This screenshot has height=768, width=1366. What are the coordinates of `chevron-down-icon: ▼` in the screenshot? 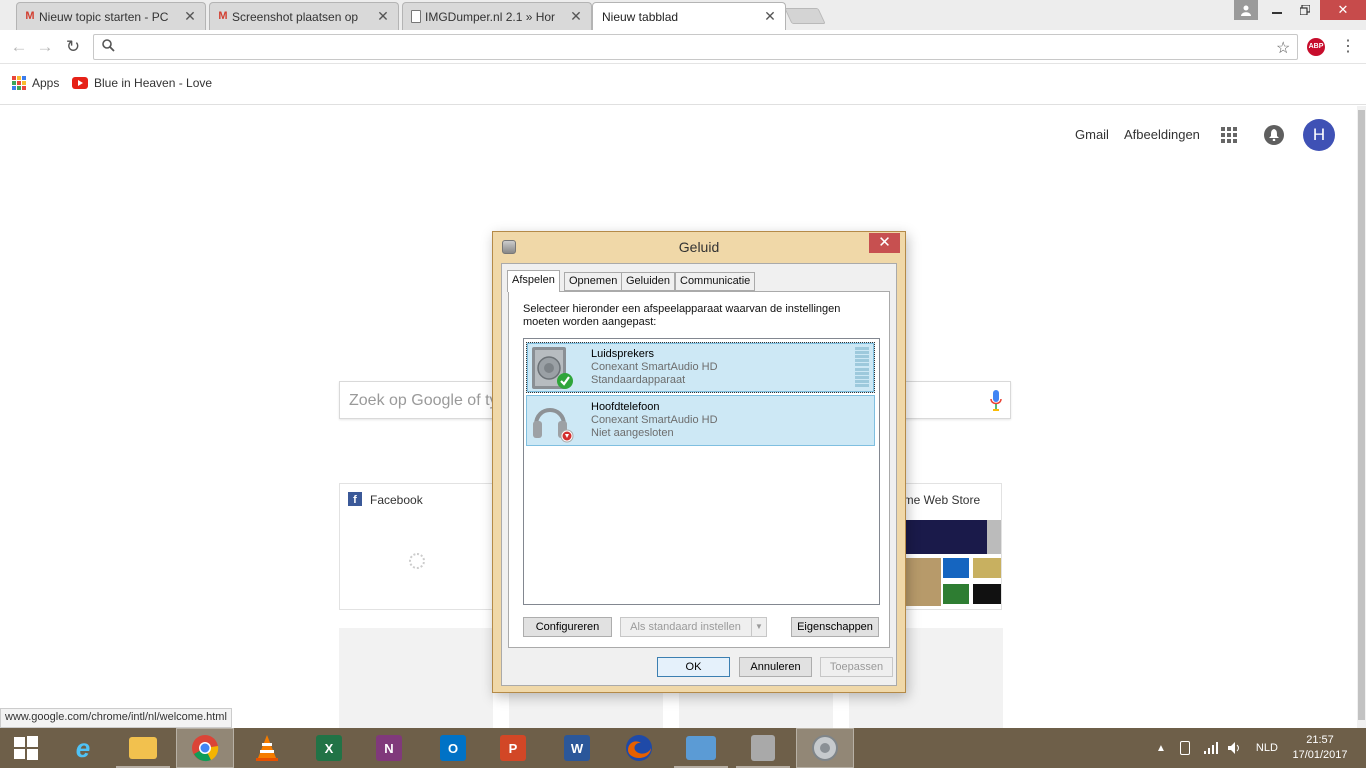 It's located at (758, 627).